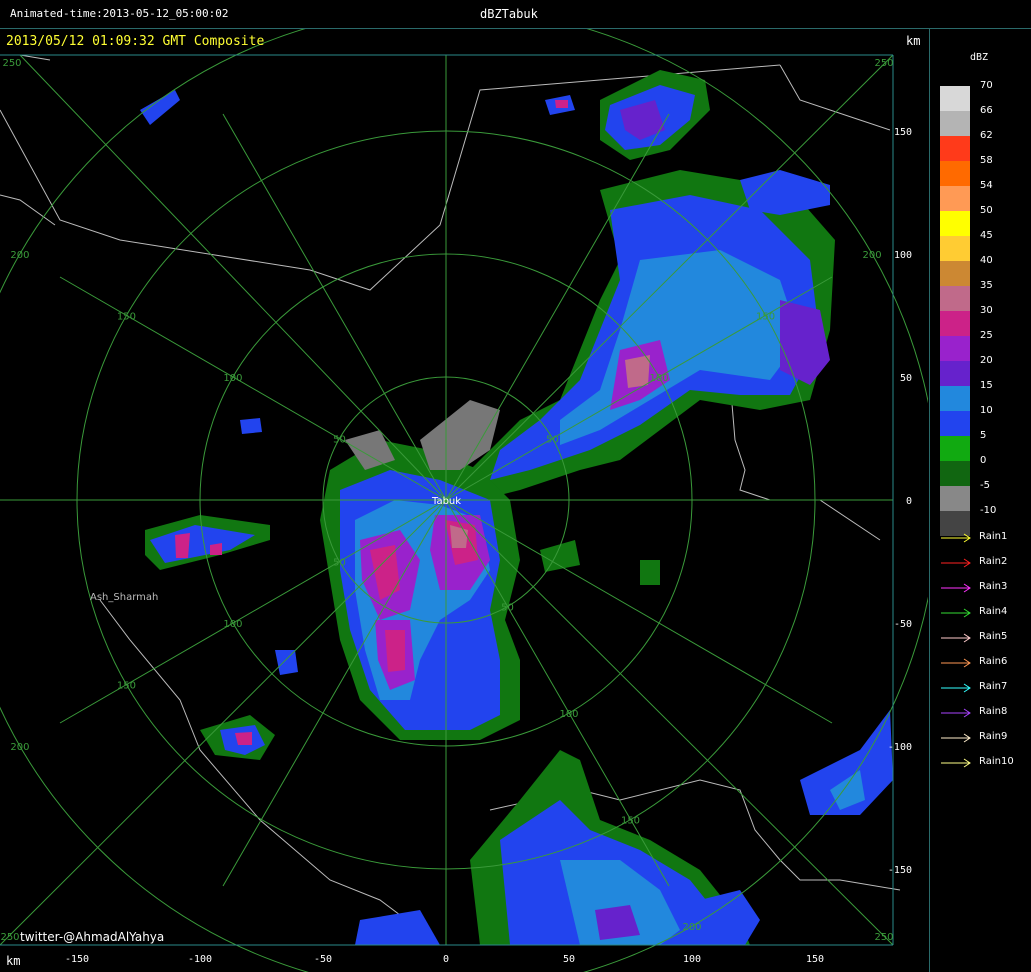 This screenshot has width=1031, height=972. What do you see at coordinates (909, 501) in the screenshot?
I see `y-tick-label: 0` at bounding box center [909, 501].